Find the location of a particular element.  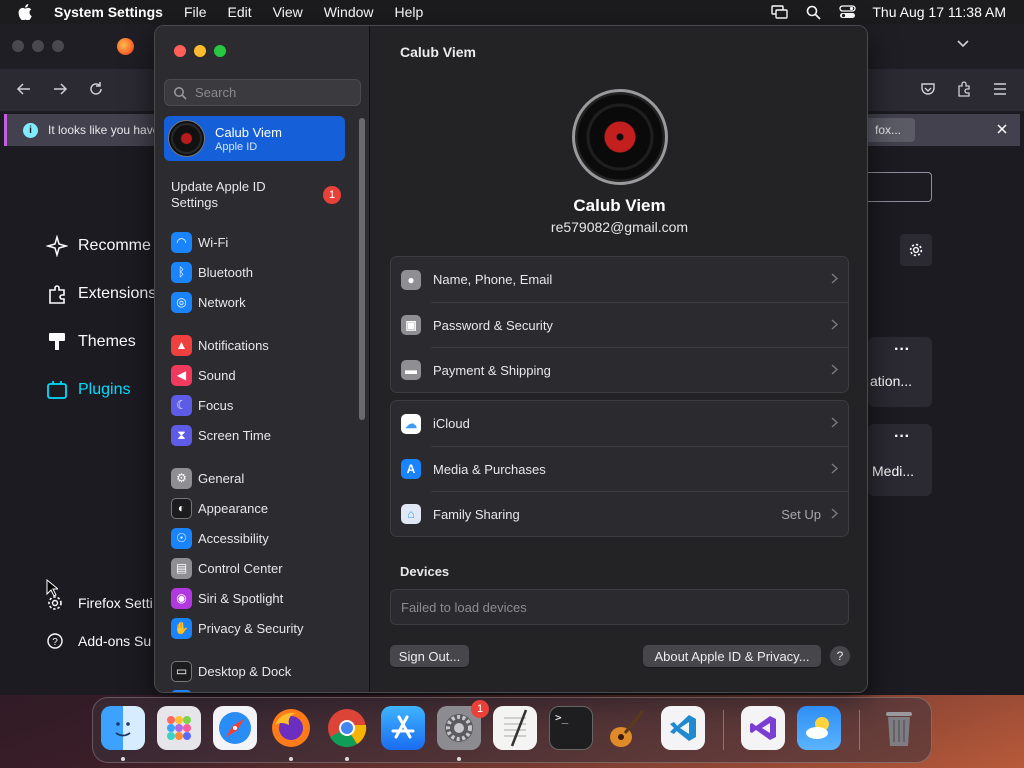

notice-close-icon is located at coordinates (1002, 130).